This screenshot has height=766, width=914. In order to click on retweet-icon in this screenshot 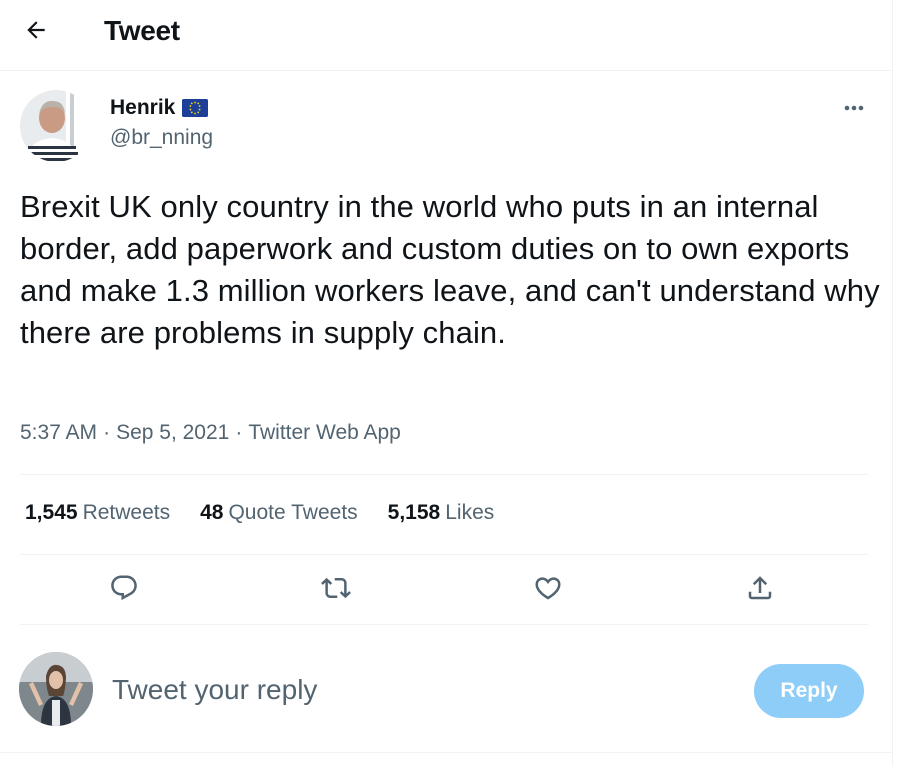, I will do `click(336, 590)`.